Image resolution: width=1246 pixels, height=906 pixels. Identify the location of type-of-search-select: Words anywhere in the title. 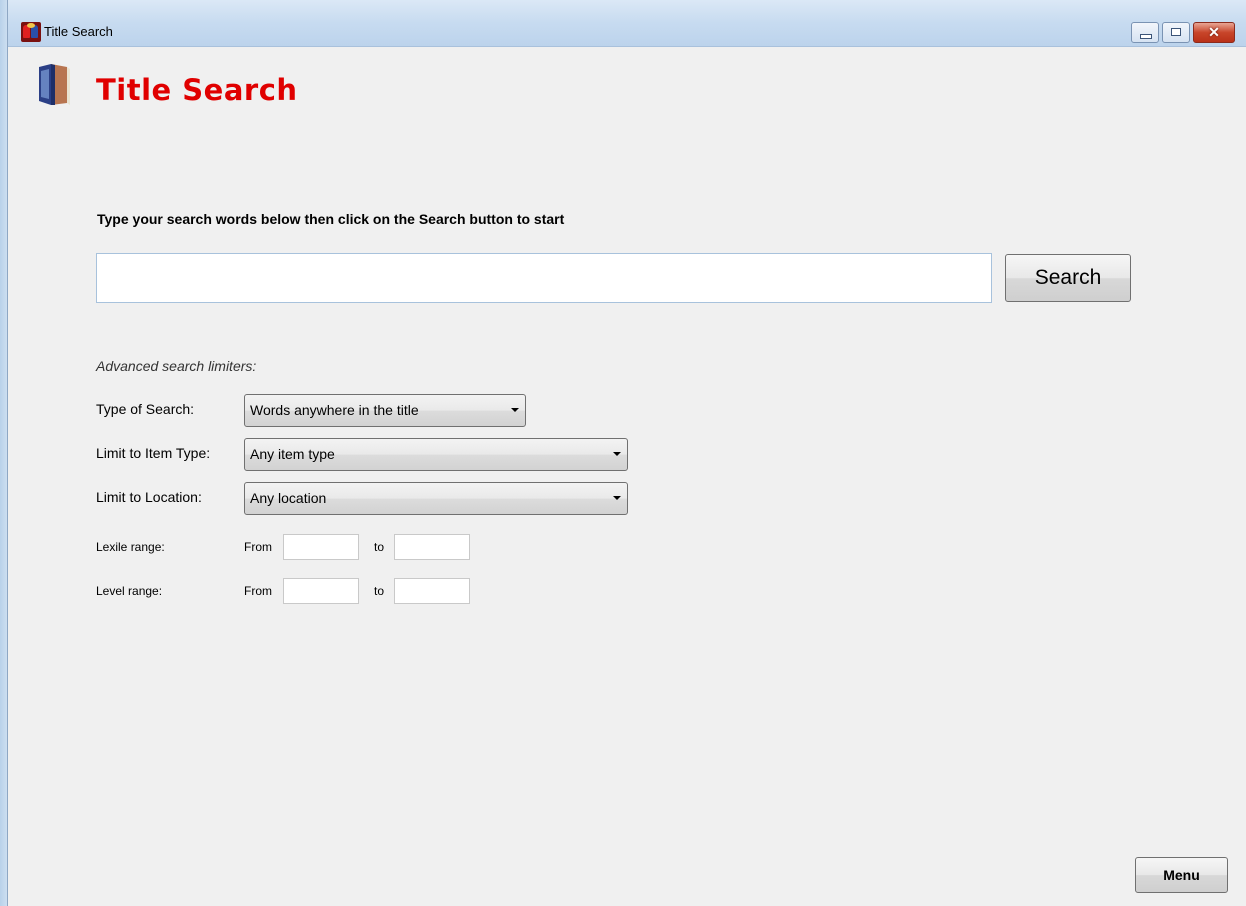
(385, 410).